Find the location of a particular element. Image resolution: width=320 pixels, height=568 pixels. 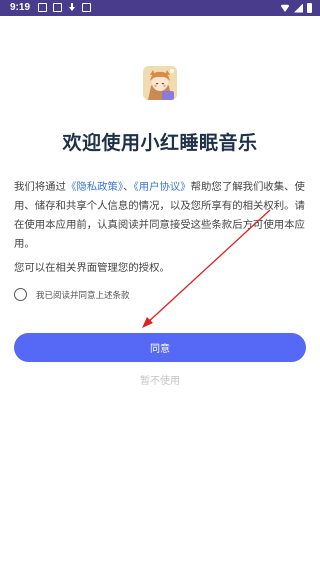

consent-label: 我已阅读并同意上述条款 is located at coordinates (83, 295).